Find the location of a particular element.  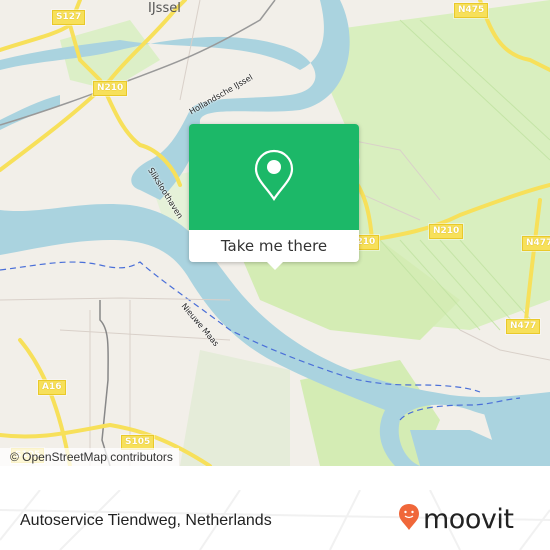

place-name: Autoservice Tiendweg, Netherlands is located at coordinates (146, 520).